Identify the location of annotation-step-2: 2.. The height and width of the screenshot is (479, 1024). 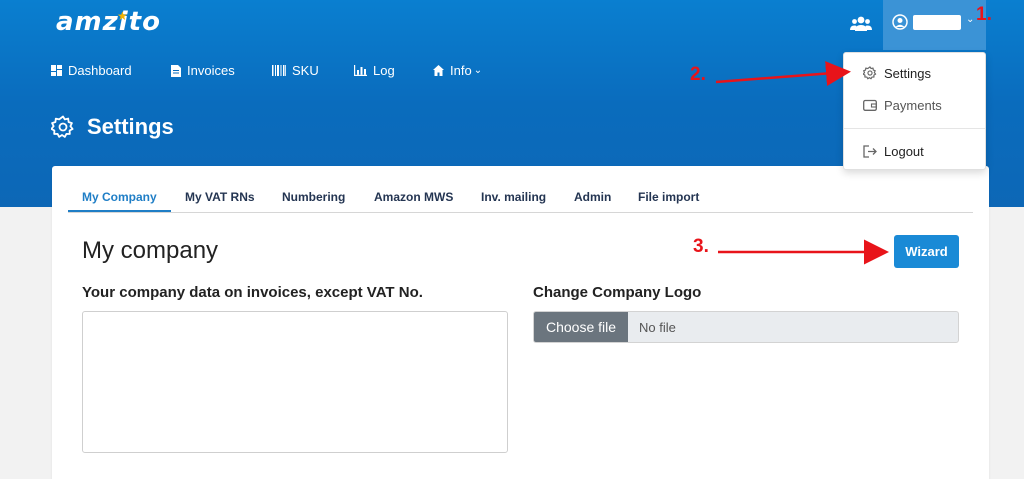
(698, 74).